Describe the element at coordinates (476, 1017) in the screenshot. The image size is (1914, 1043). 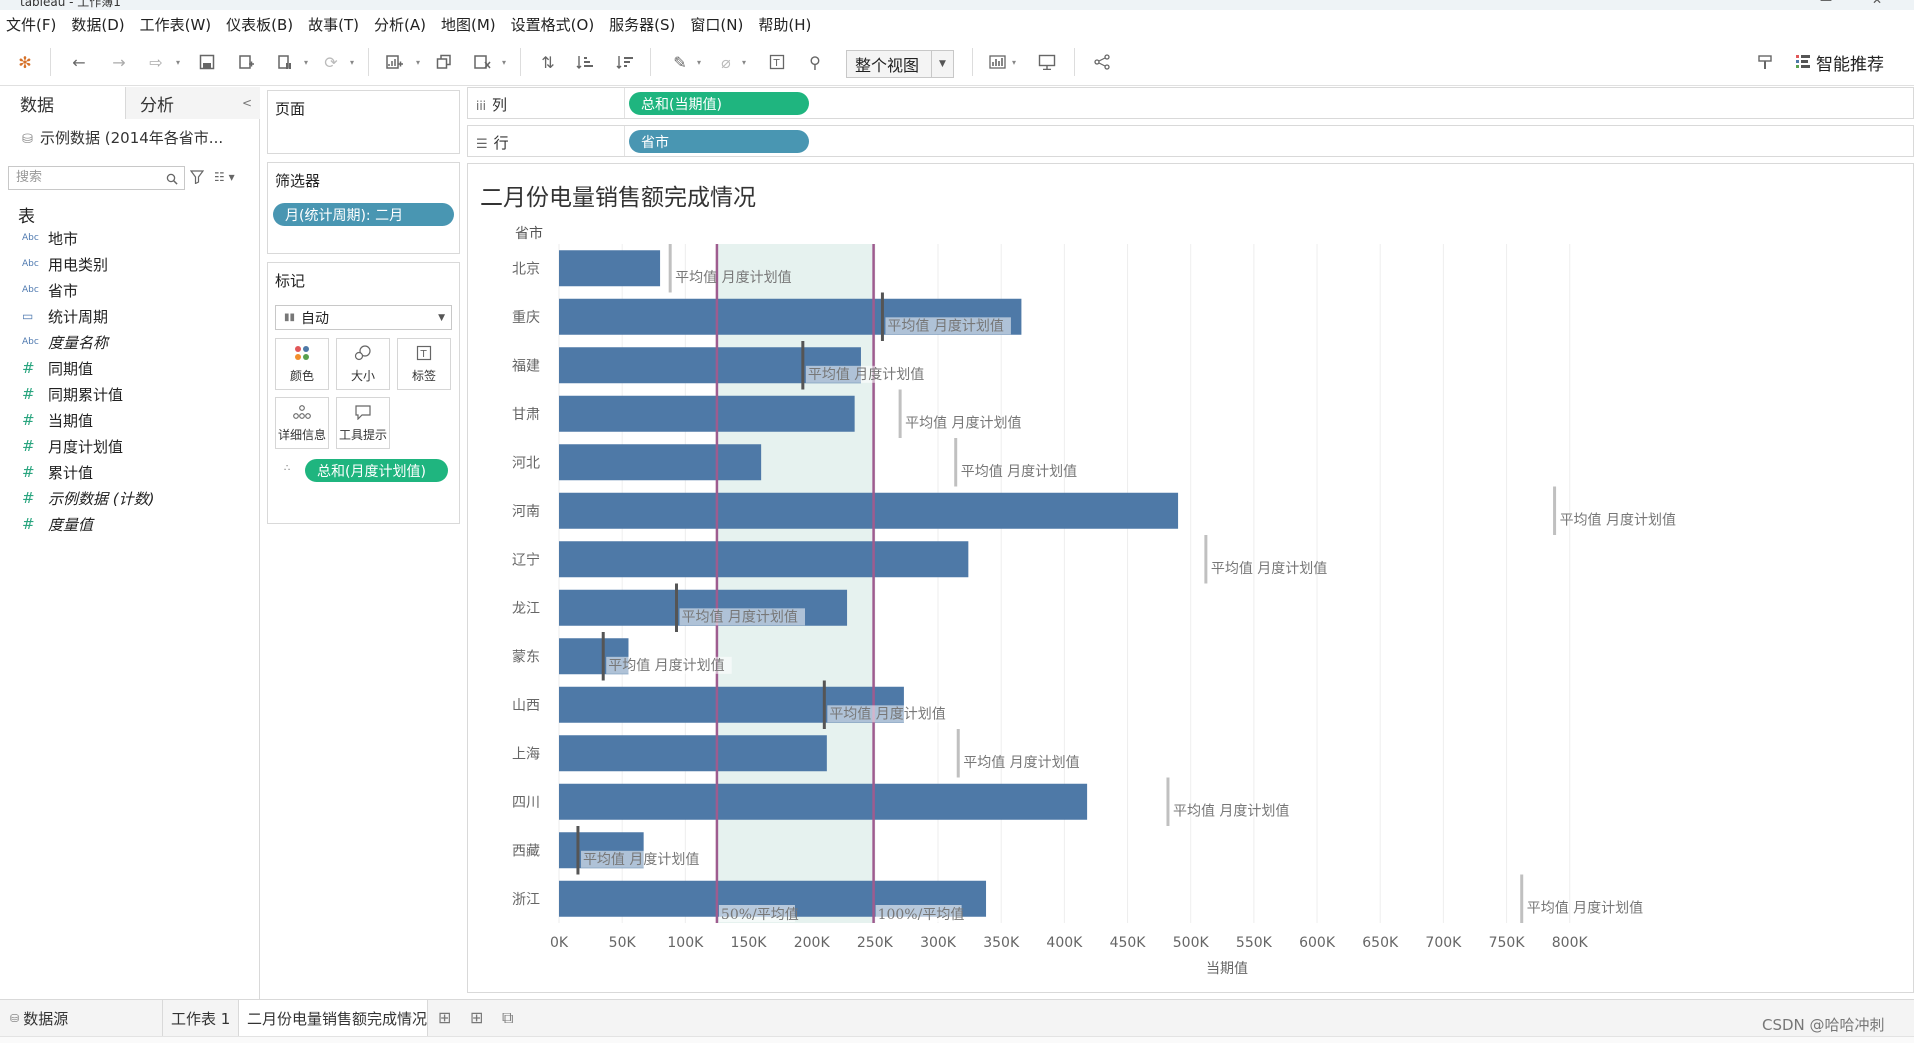
I see `new-dashboard-icon: ⊞` at that location.